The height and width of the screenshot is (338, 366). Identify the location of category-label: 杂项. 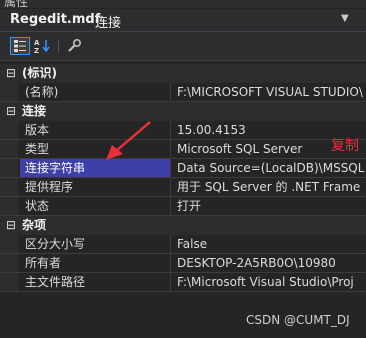
(34, 225).